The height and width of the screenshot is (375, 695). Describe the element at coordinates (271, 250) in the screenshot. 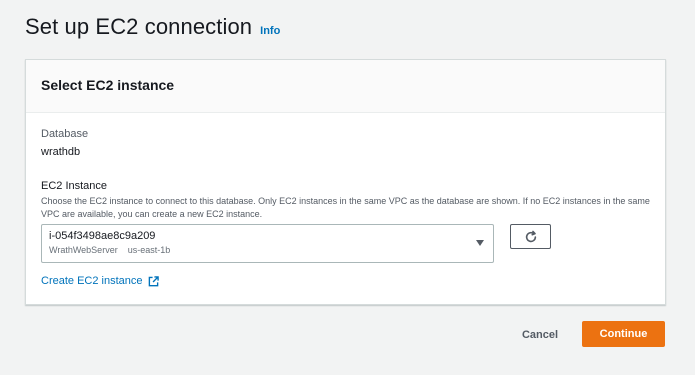

I see `selected-instance-meta: WrathWebServer us-east-1b` at that location.